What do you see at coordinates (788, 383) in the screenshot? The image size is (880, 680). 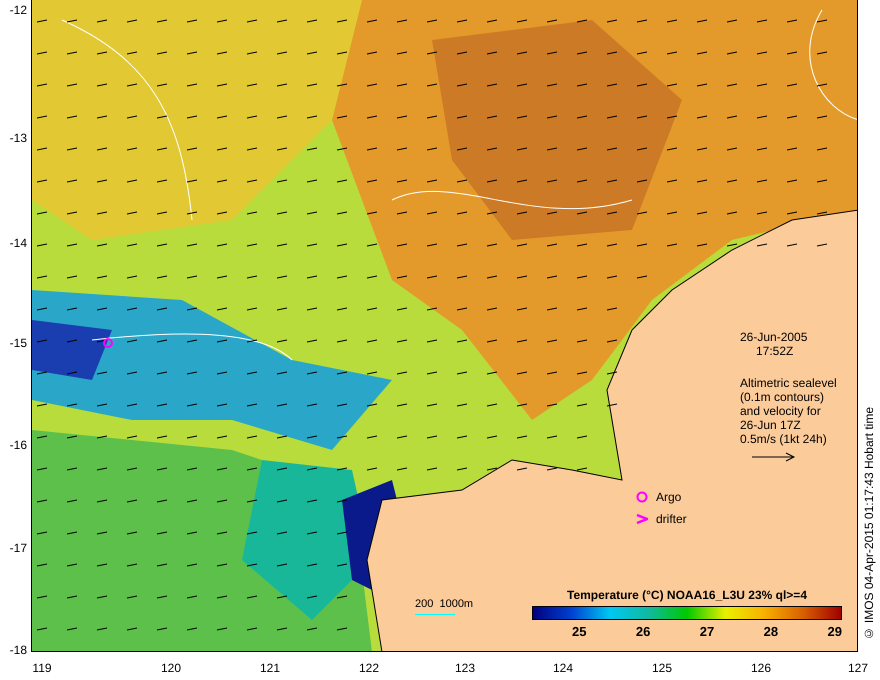 I see `altimetry-note: Altimetric sealevel` at bounding box center [788, 383].